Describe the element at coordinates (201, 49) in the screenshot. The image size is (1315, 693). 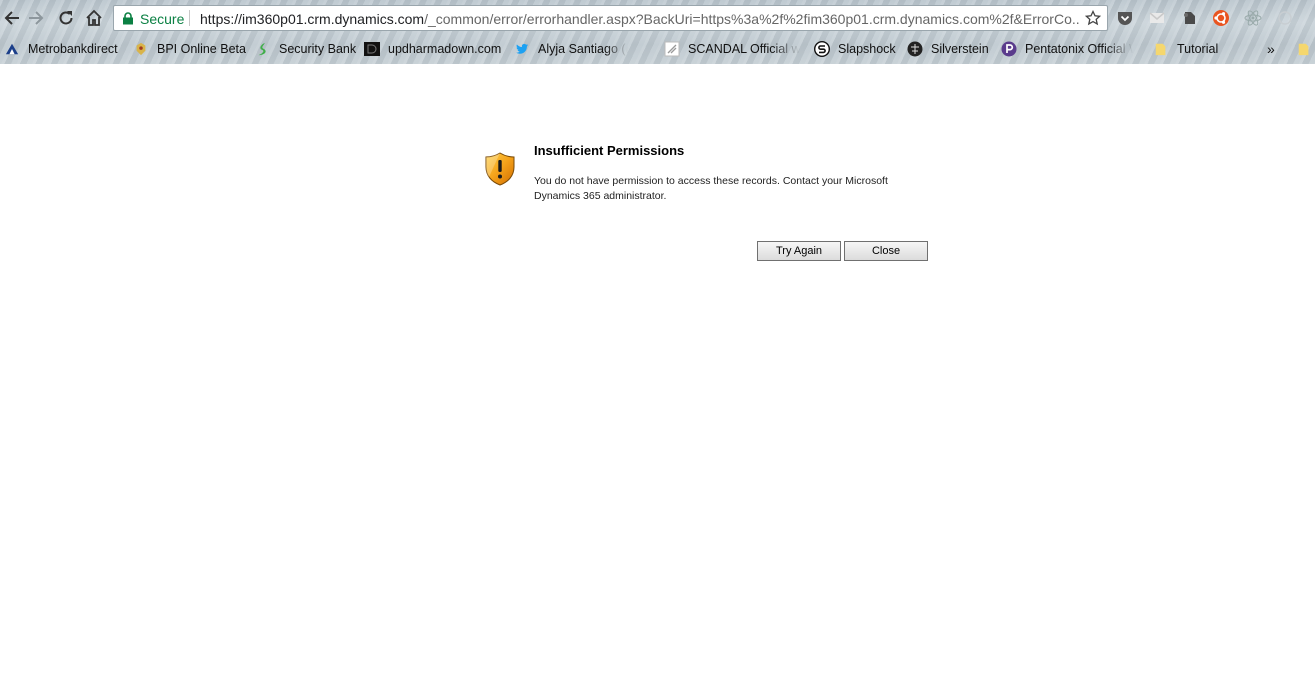
I see `bookmark-label: BPI Online Beta` at that location.